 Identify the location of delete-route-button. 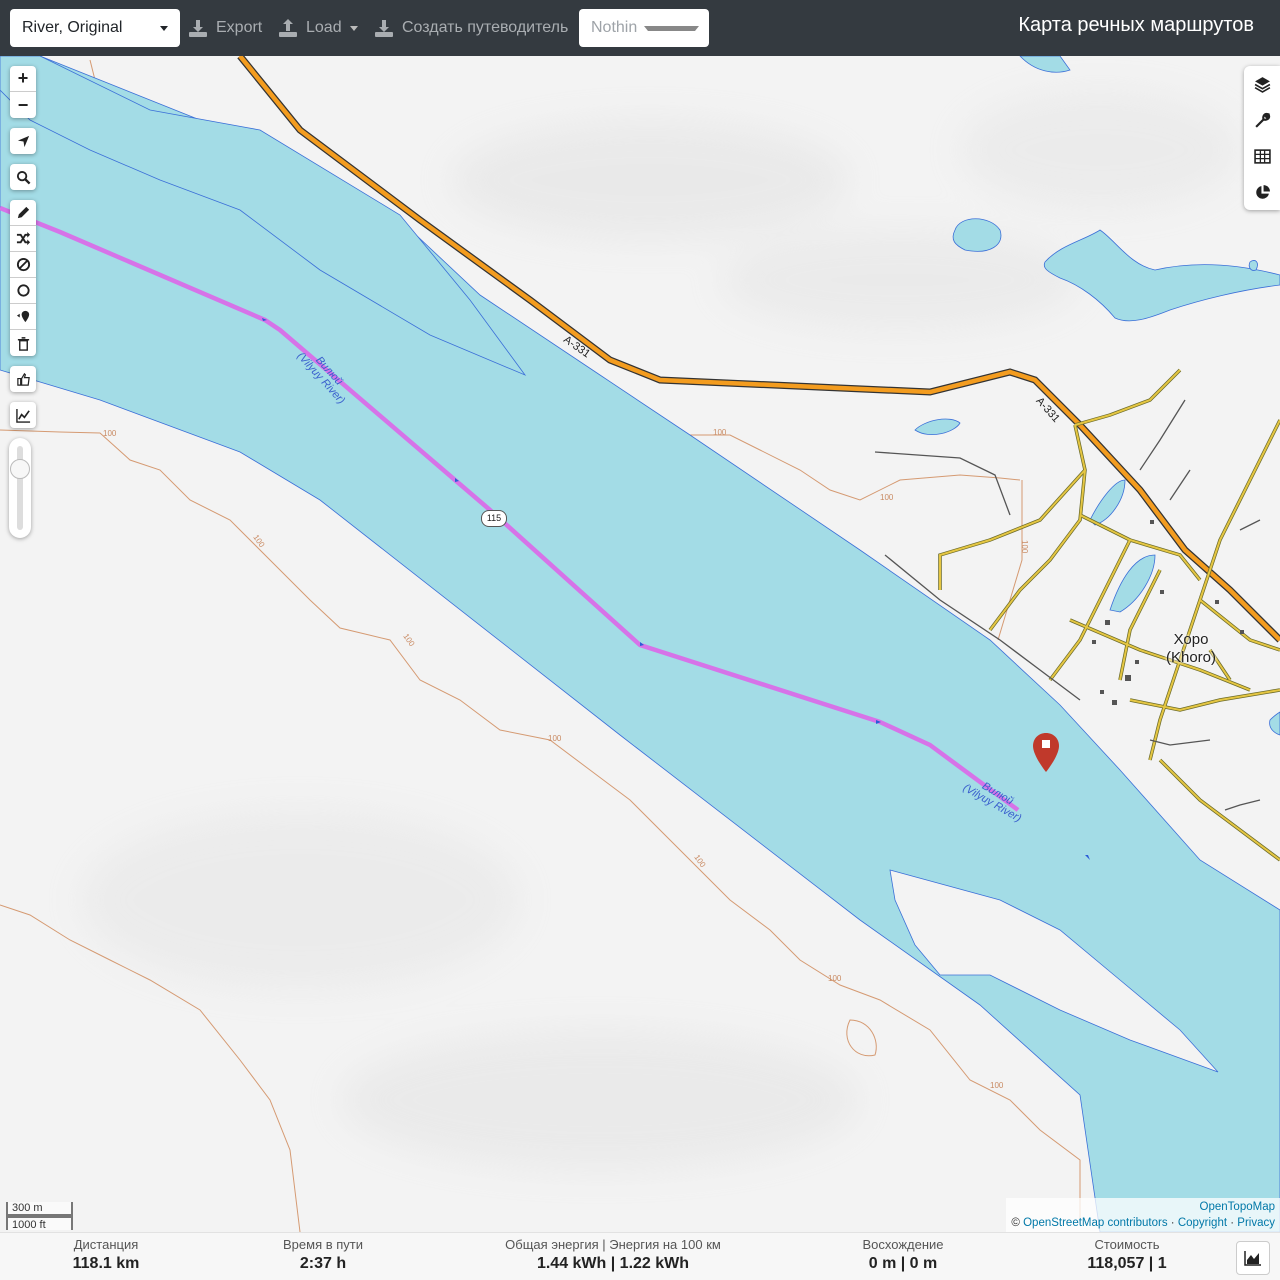
(23, 343).